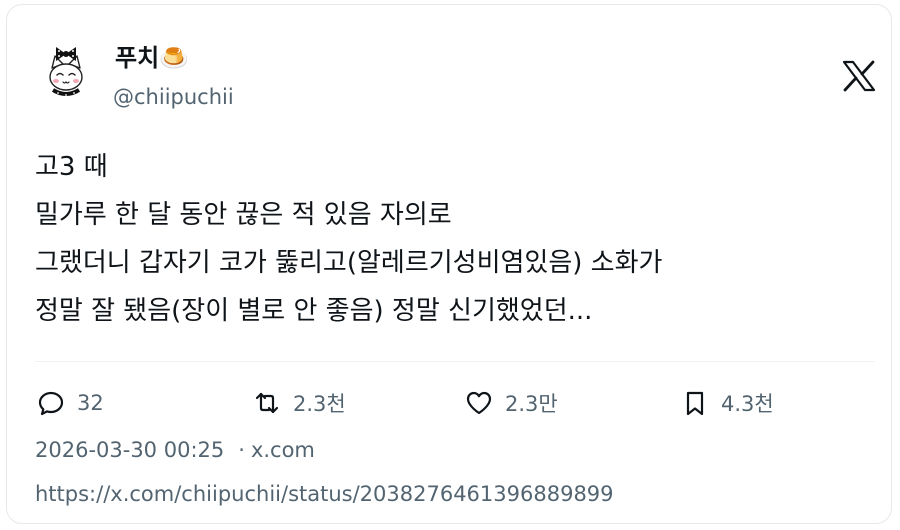 The width and height of the screenshot is (900, 530). I want to click on user-handle: @chiipuchii, so click(173, 97).